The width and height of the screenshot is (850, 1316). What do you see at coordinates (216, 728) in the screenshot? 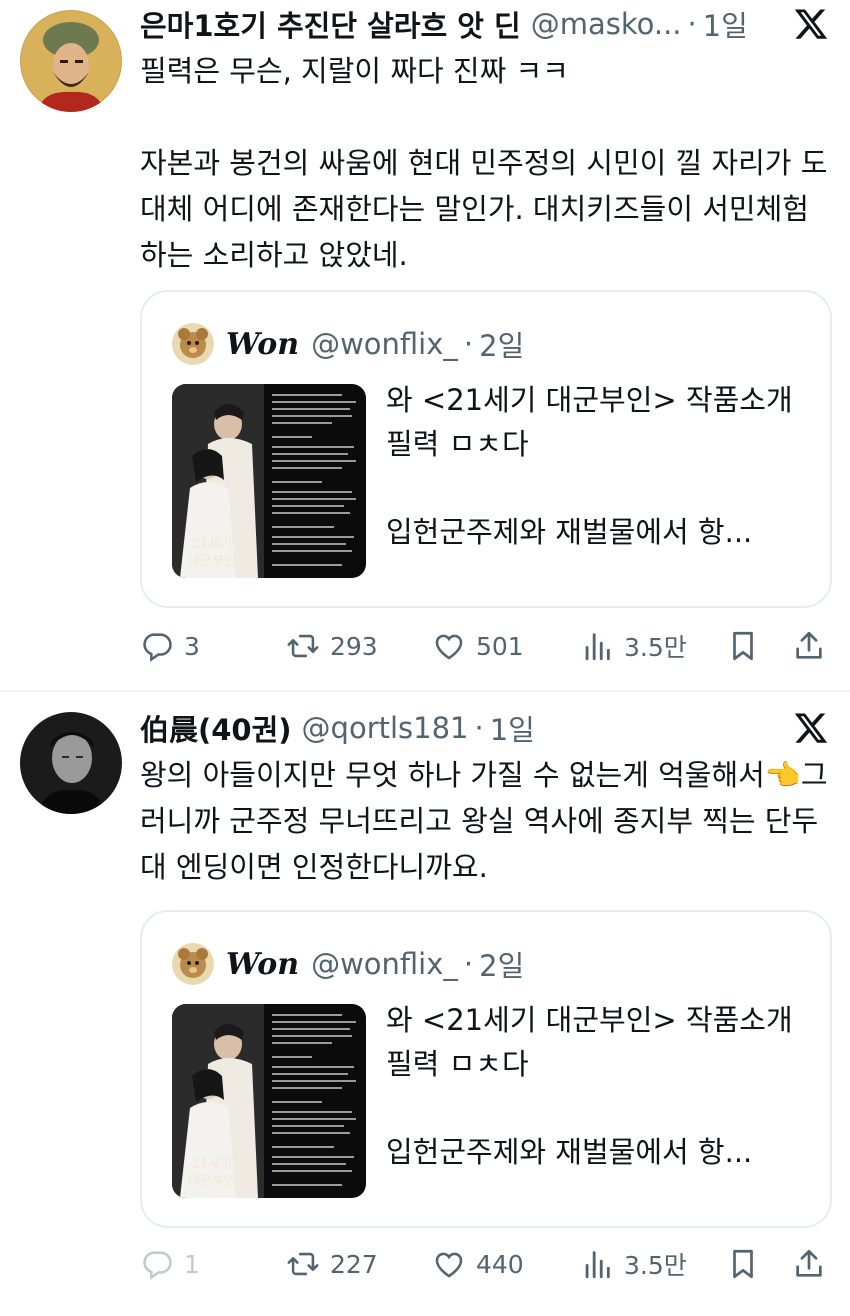
I see `author-name: 伯晨(40권)` at bounding box center [216, 728].